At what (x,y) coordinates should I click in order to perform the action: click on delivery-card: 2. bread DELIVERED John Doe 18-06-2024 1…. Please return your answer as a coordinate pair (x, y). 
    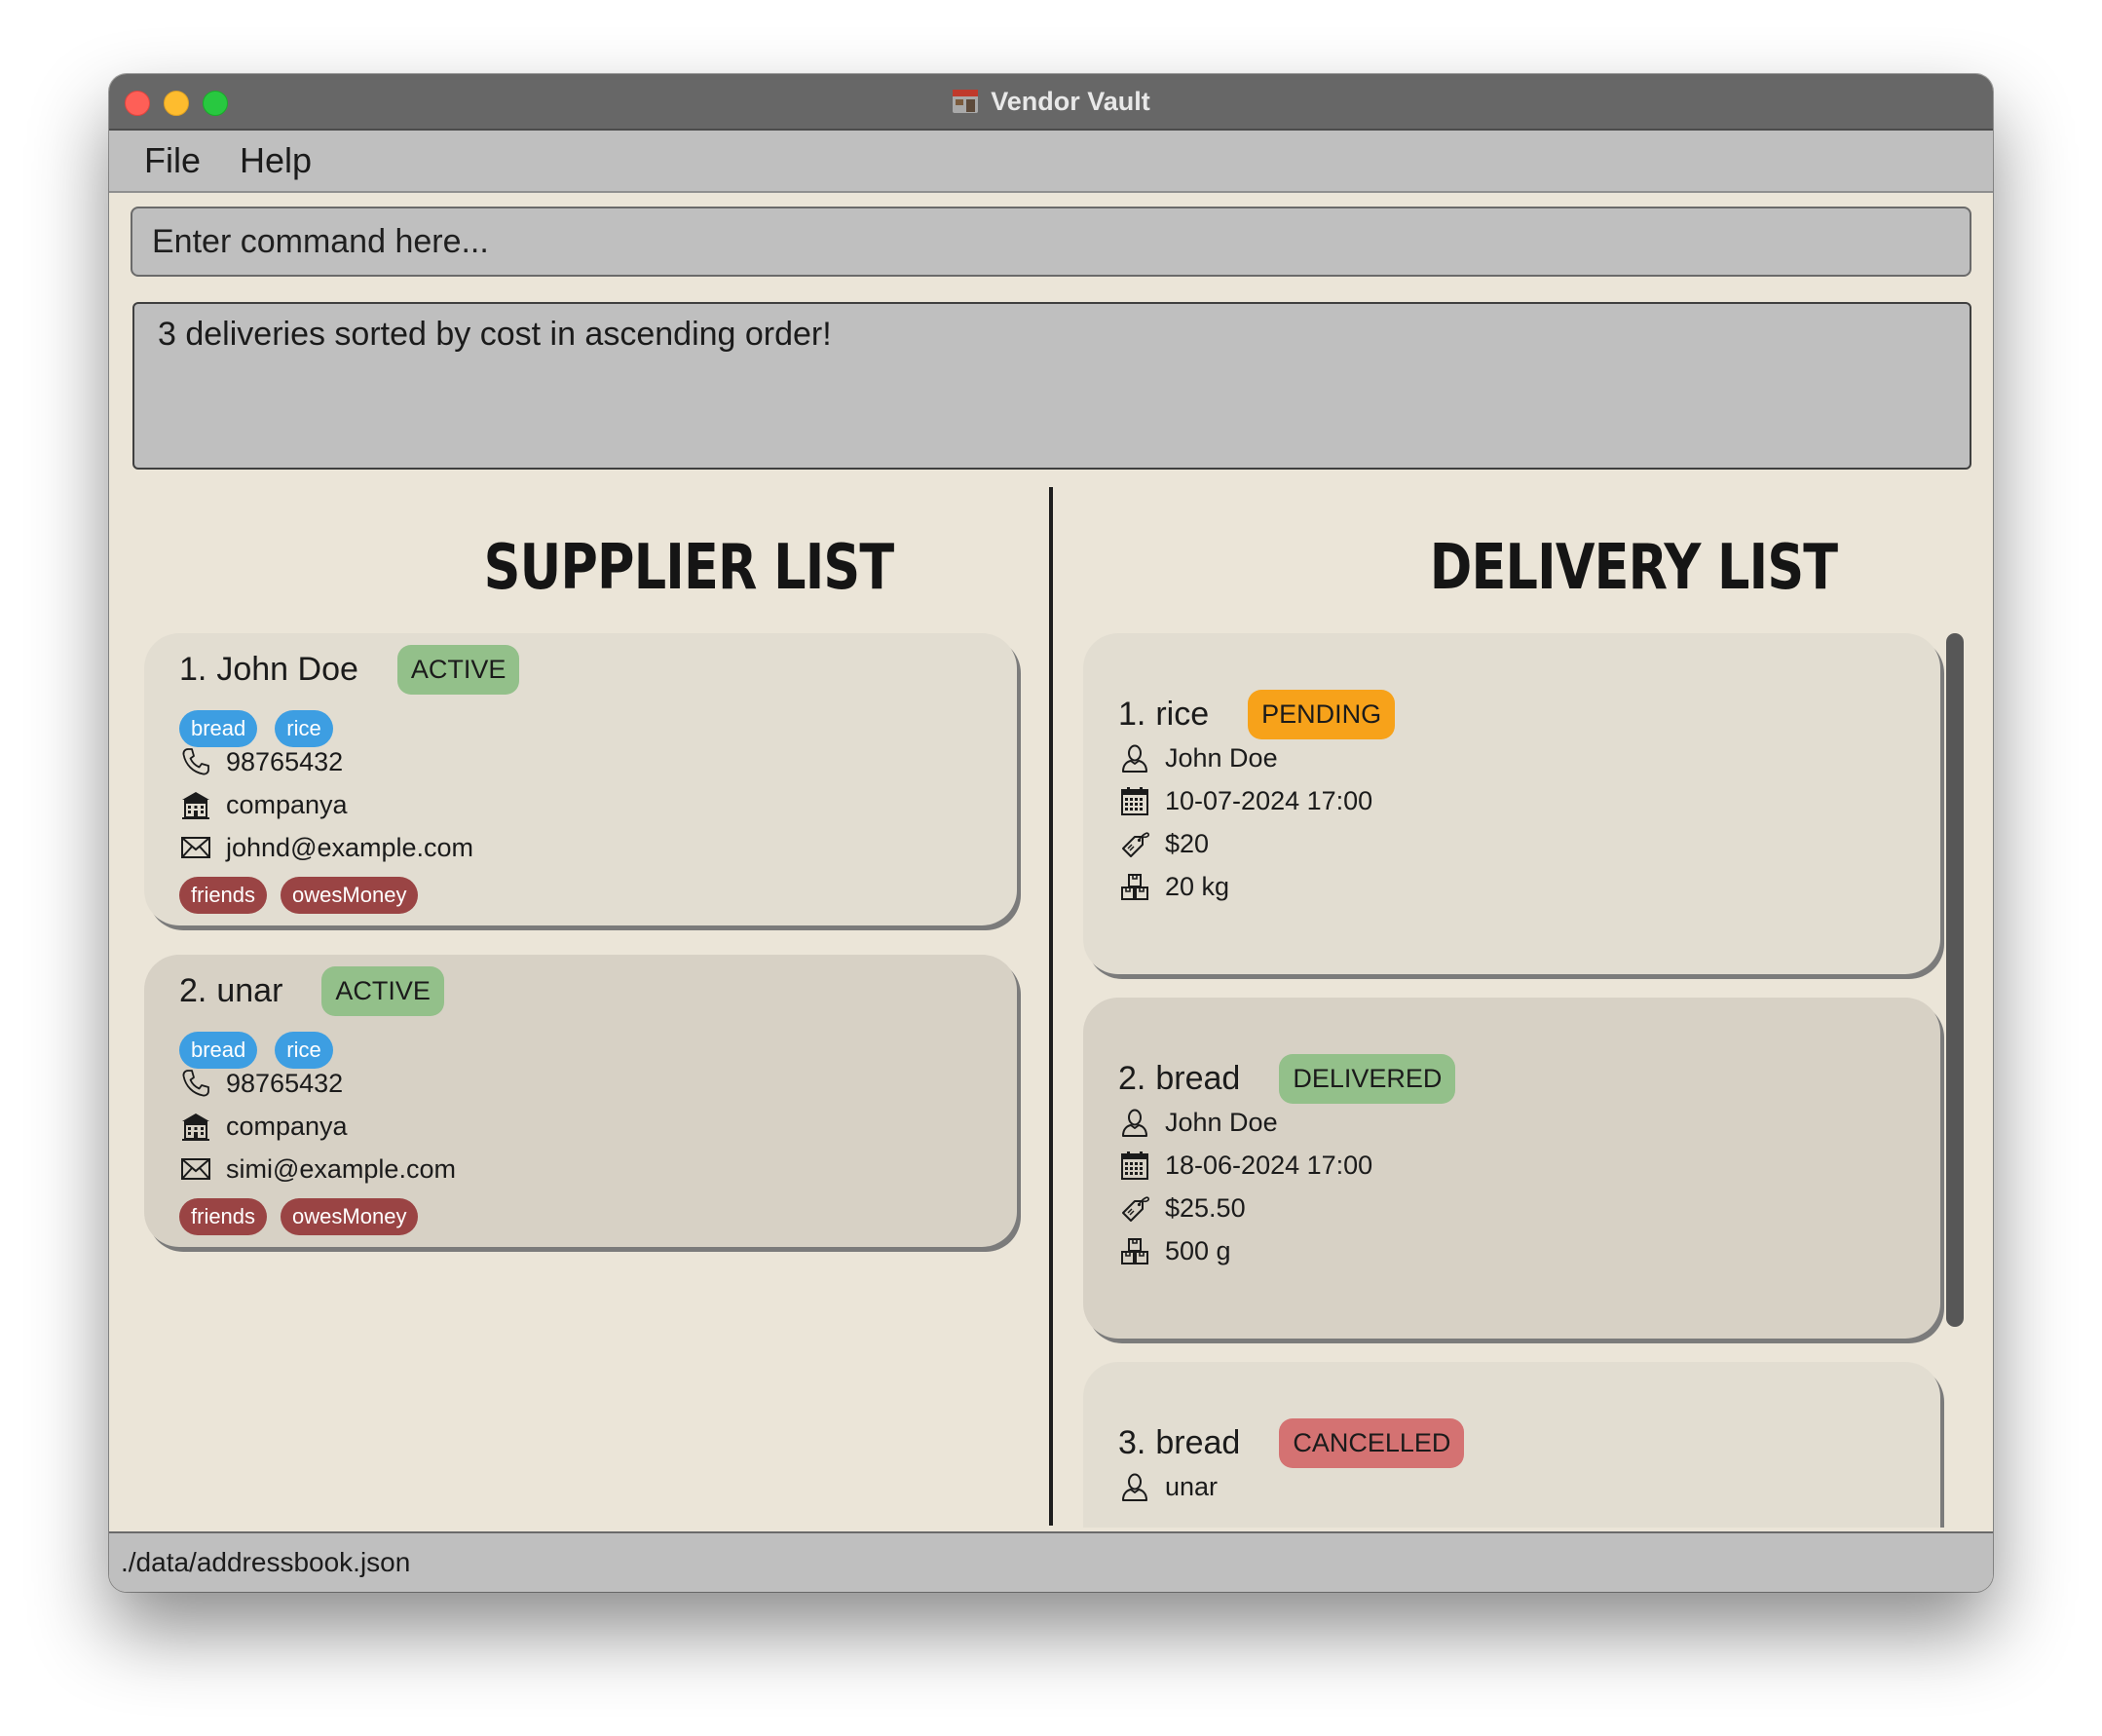
    Looking at the image, I should click on (1511, 1168).